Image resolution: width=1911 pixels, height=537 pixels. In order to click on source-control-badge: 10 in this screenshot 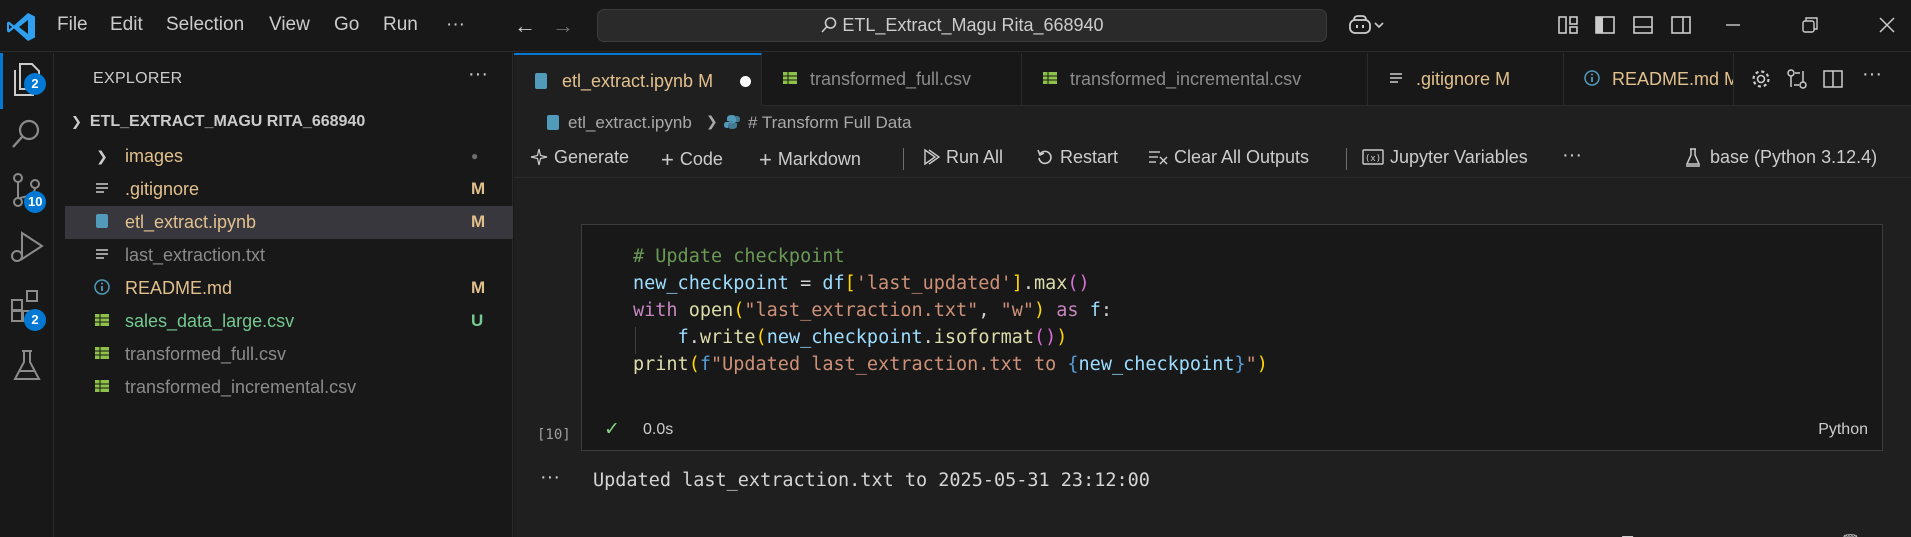, I will do `click(35, 202)`.